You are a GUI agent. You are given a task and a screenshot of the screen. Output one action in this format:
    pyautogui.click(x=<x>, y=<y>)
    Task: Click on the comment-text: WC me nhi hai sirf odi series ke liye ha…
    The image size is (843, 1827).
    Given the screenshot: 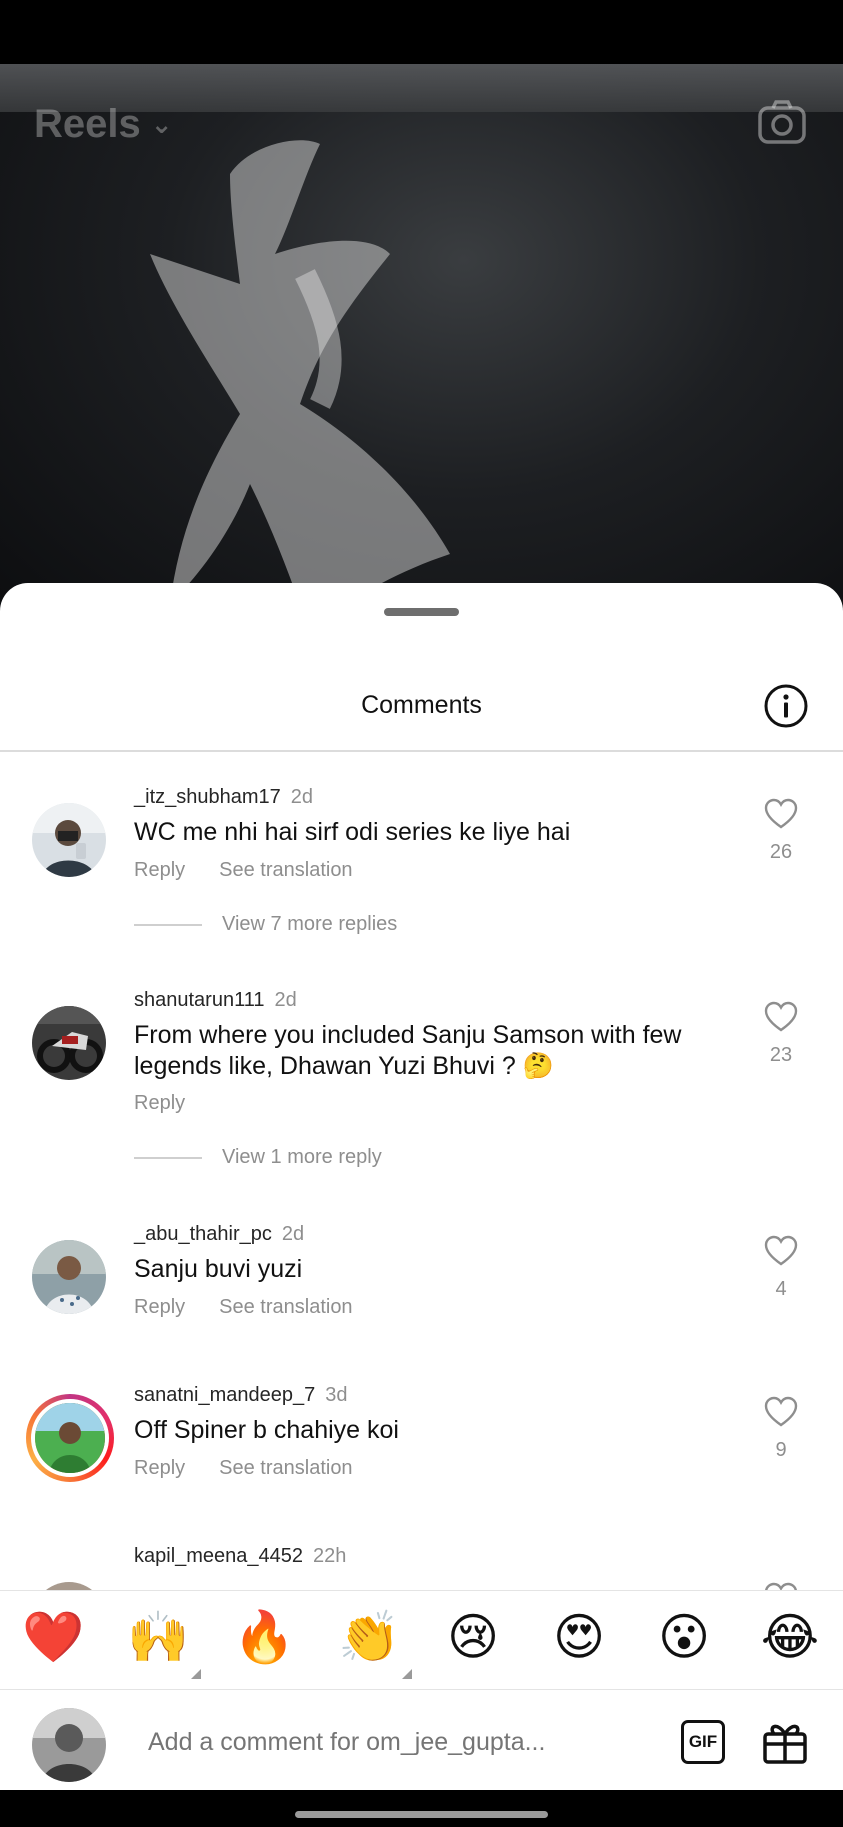 What is the action you would take?
    pyautogui.click(x=352, y=832)
    